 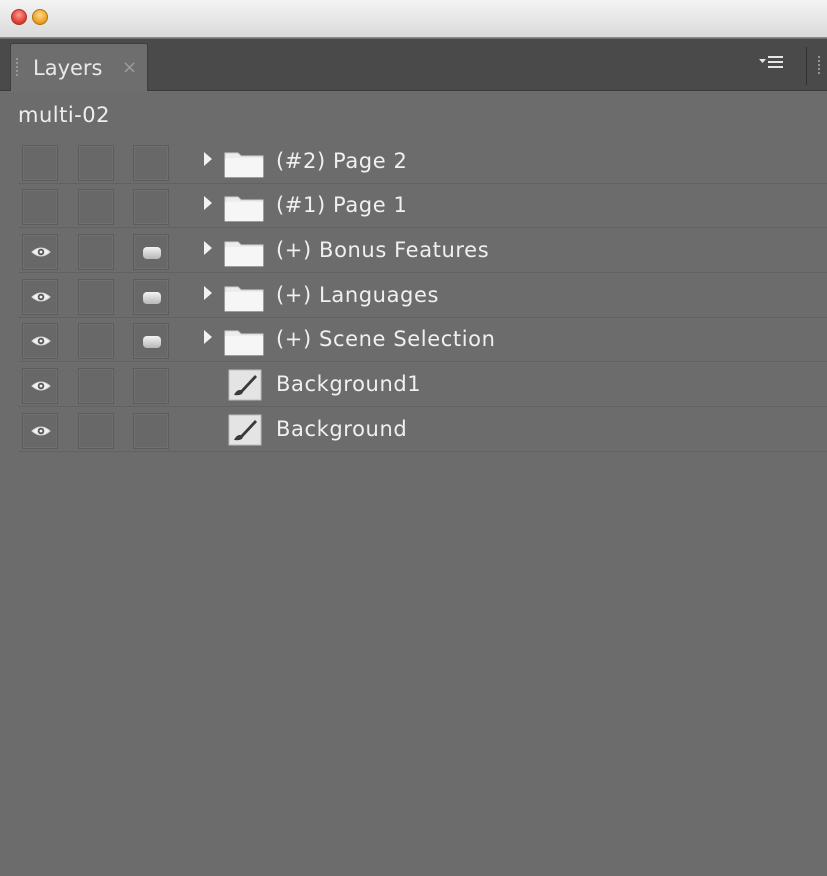 I want to click on layer-row: (+) Bonus Features, so click(x=422, y=251).